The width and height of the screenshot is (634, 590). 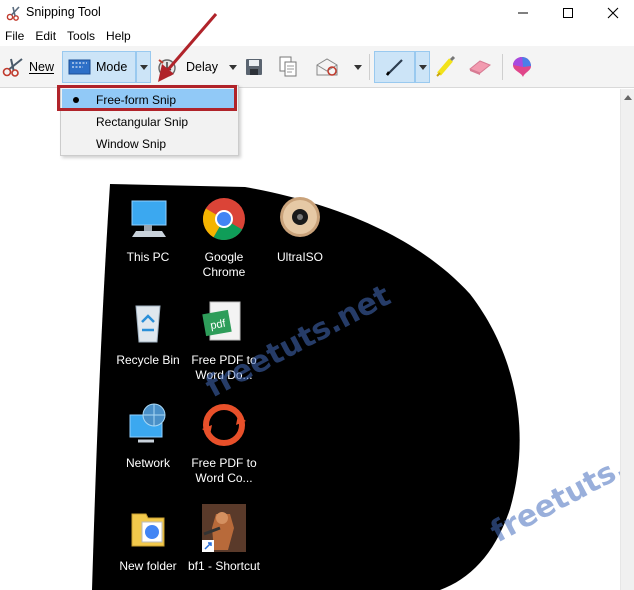 I want to click on delay-button: Delay, so click(x=191, y=67).